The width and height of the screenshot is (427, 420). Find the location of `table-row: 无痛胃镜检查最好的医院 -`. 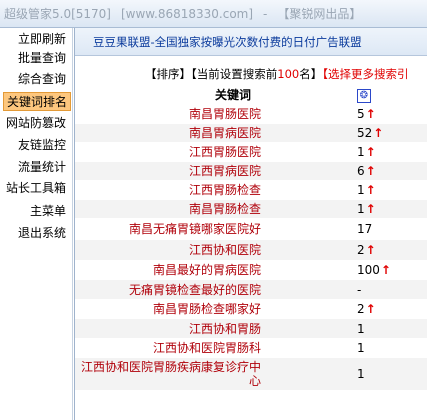

table-row: 无痛胃镜检查最好的医院 - is located at coordinates (251, 290).